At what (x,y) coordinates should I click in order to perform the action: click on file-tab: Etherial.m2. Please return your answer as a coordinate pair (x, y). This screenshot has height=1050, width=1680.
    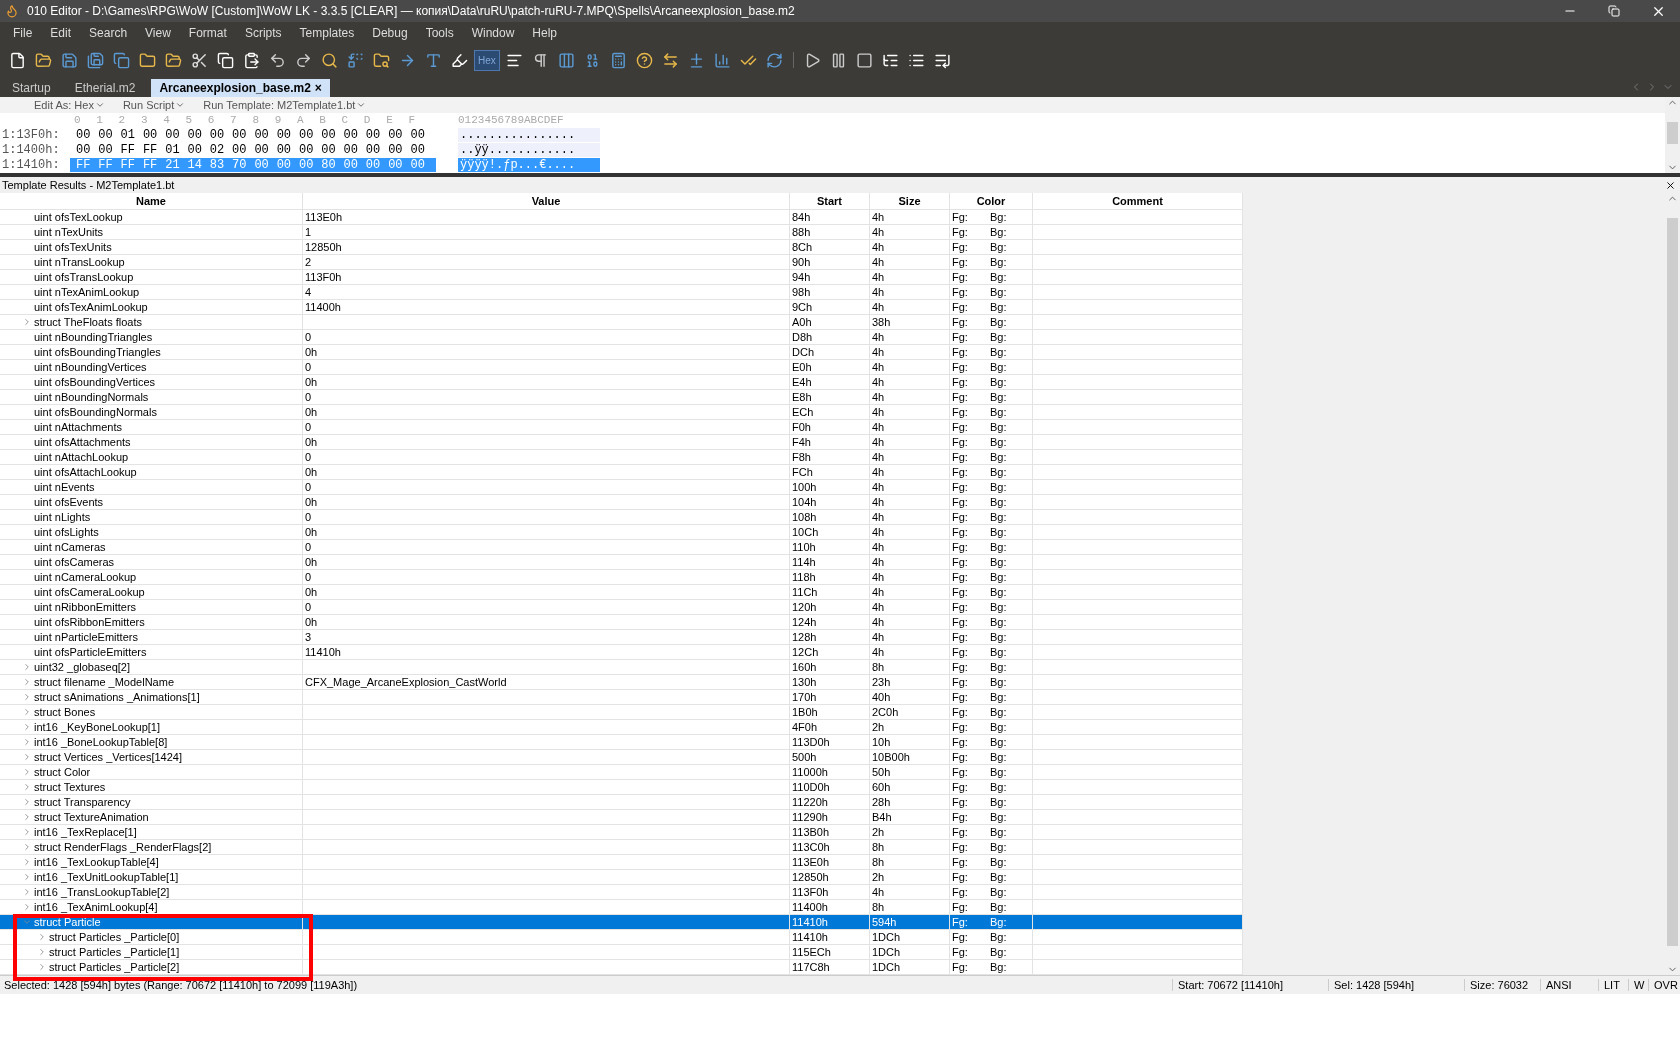
    Looking at the image, I should click on (105, 88).